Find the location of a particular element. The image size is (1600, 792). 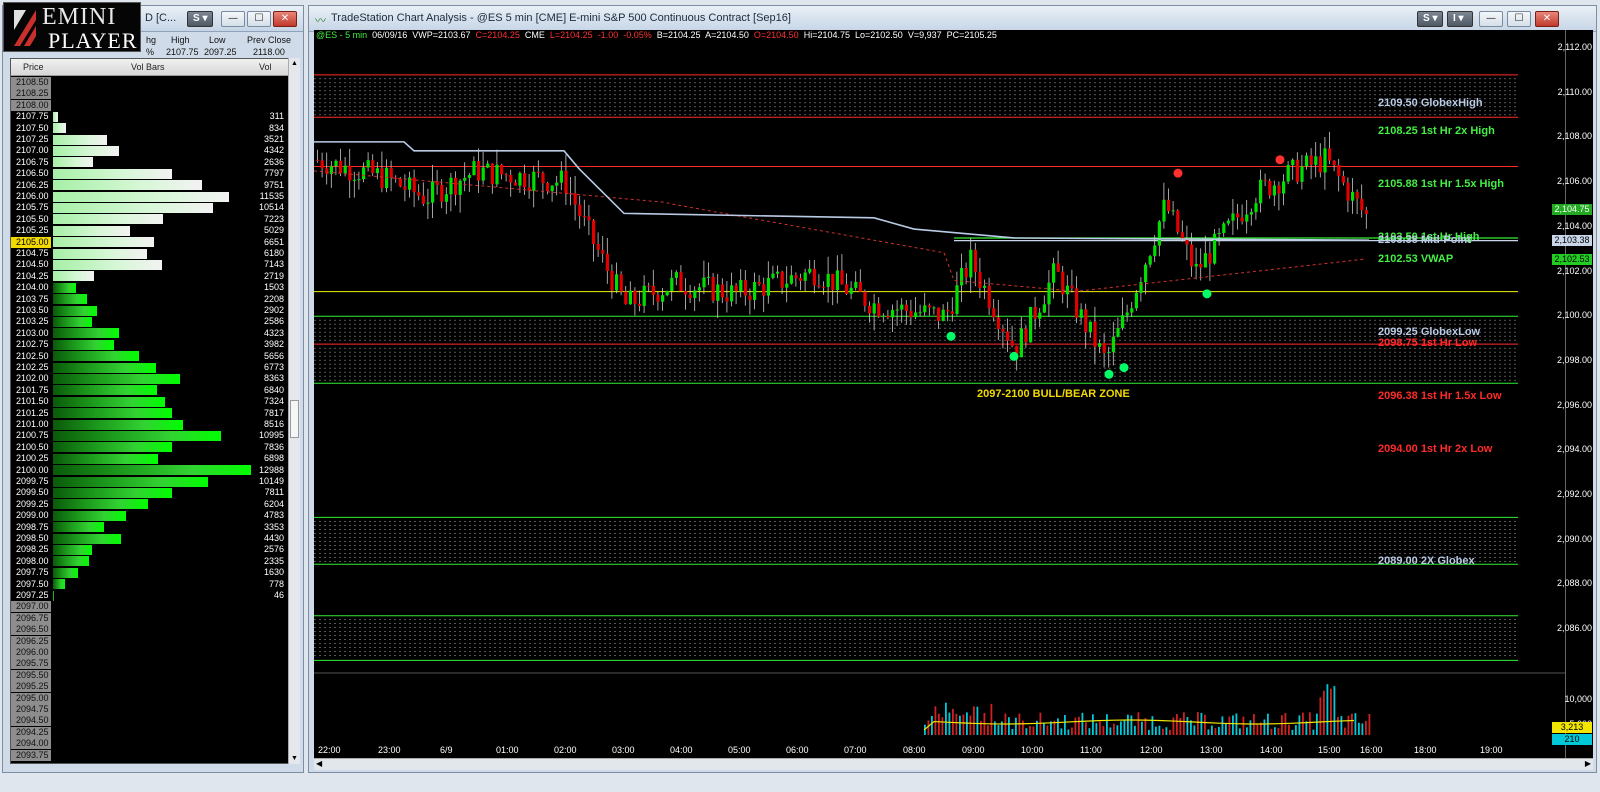

ladder-row: 2103.75 2208 is located at coordinates (154, 299).